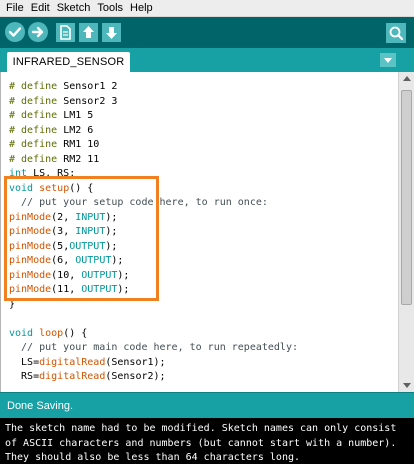 This screenshot has width=414, height=464. I want to click on code-line: # define LM2 6, so click(153, 131).